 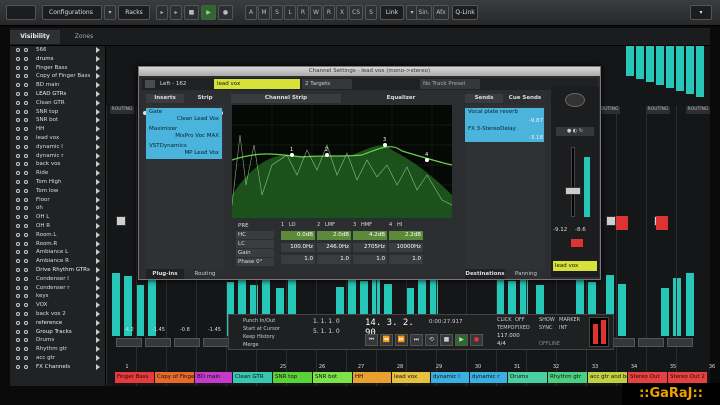 What do you see at coordinates (290, 12) in the screenshot?
I see `toggle-l: L` at bounding box center [290, 12].